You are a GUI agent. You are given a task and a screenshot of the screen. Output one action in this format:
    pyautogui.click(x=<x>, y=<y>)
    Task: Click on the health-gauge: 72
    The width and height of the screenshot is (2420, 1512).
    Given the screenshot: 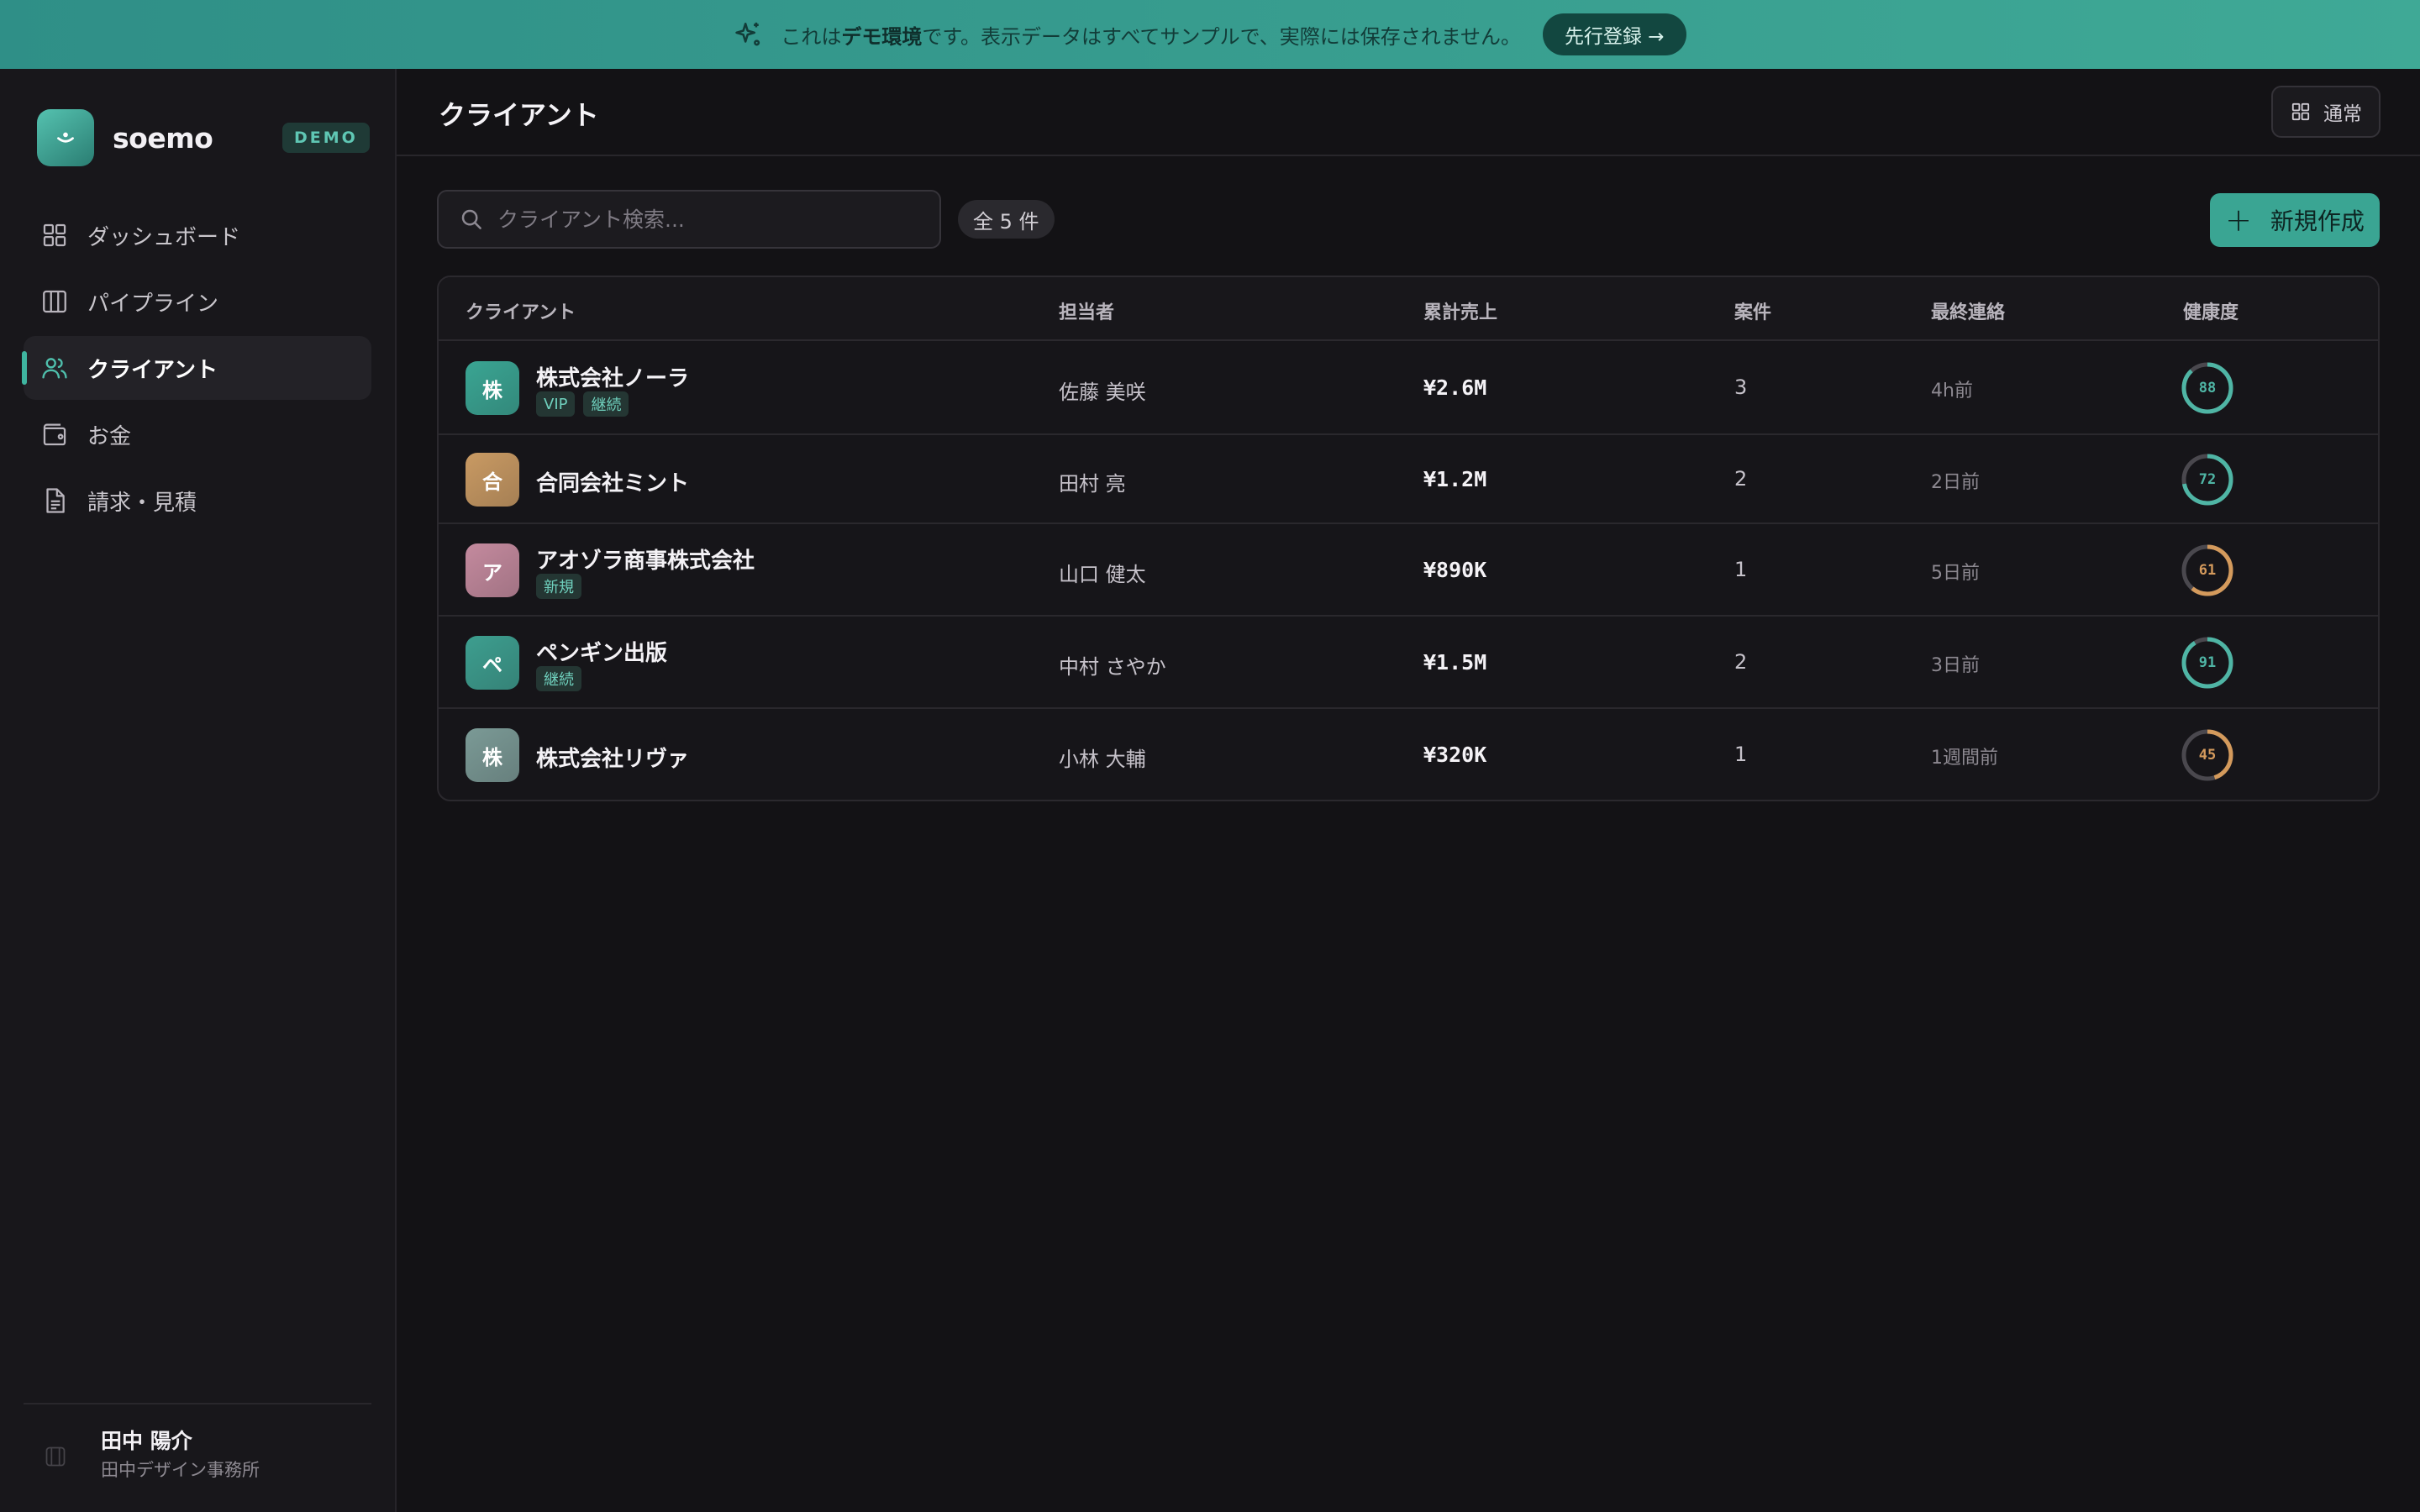 What is the action you would take?
    pyautogui.click(x=2207, y=480)
    